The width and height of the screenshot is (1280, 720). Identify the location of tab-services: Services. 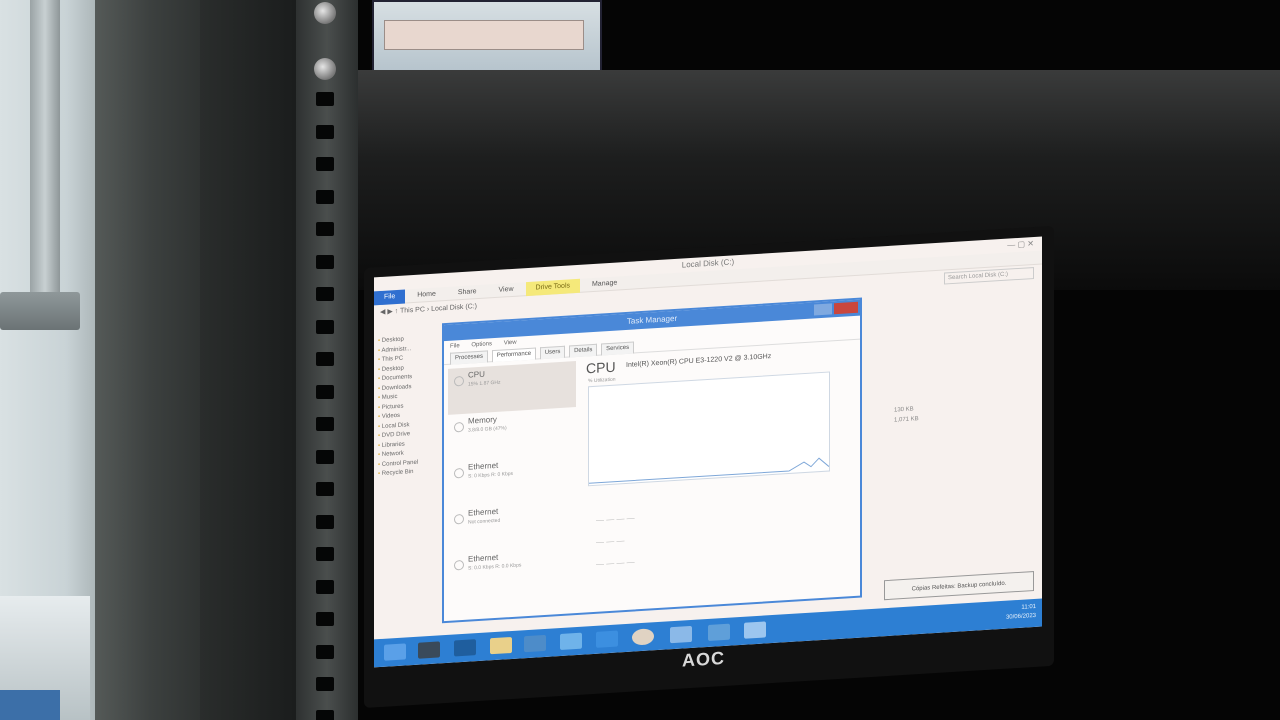
(618, 348).